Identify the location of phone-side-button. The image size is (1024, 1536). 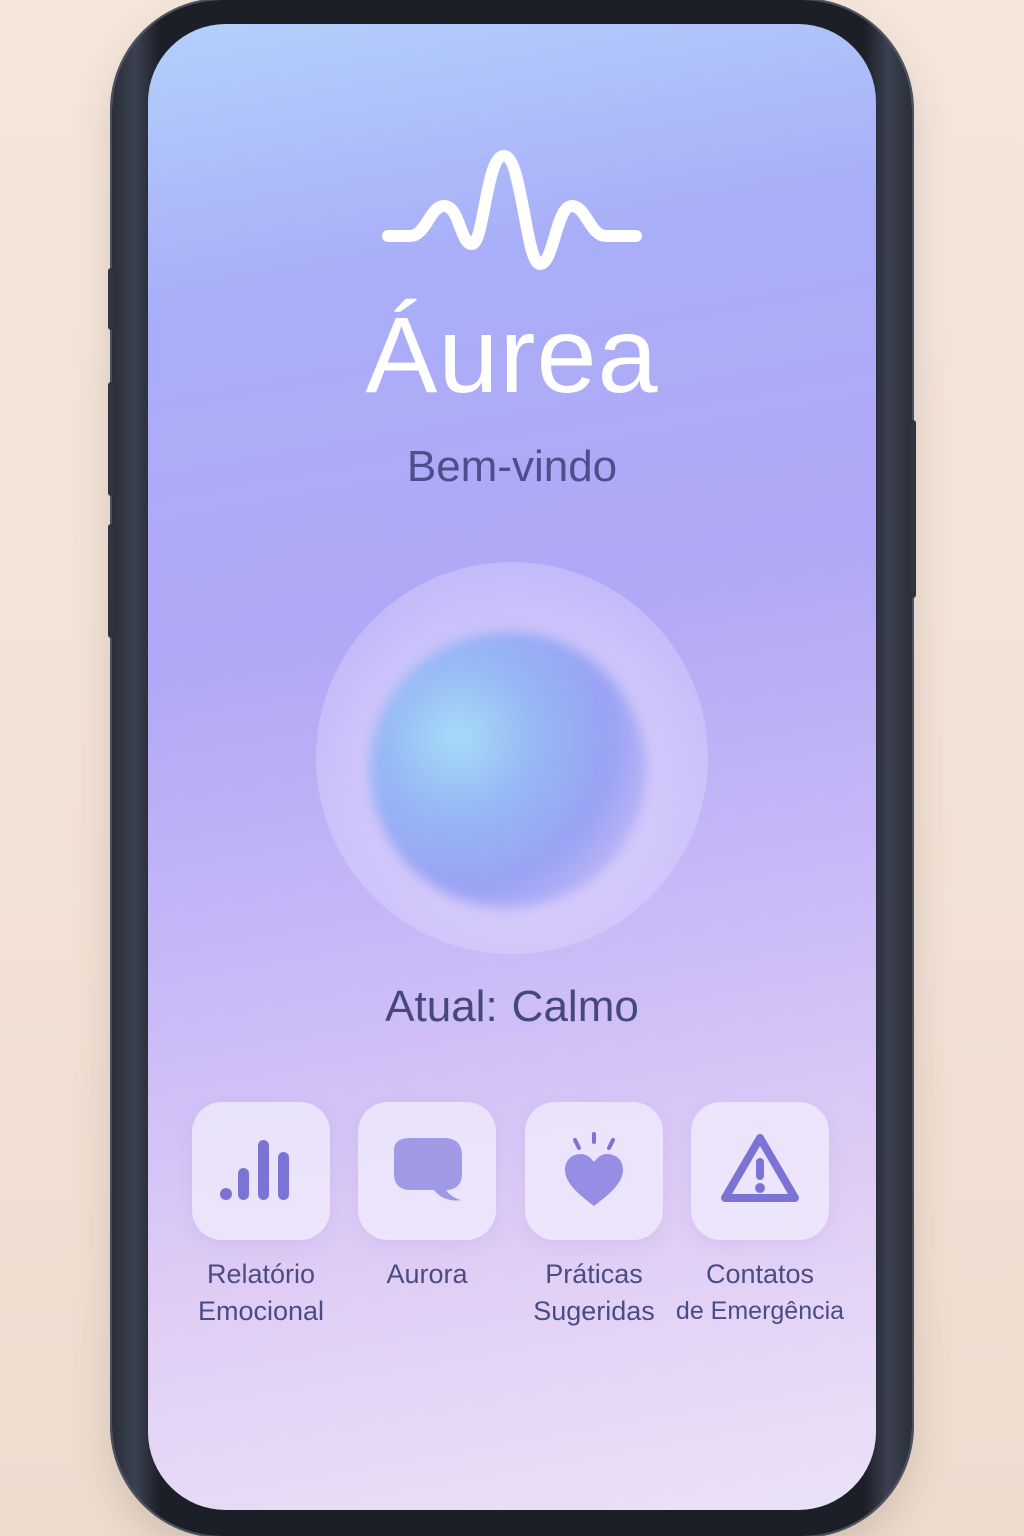
(111, 299).